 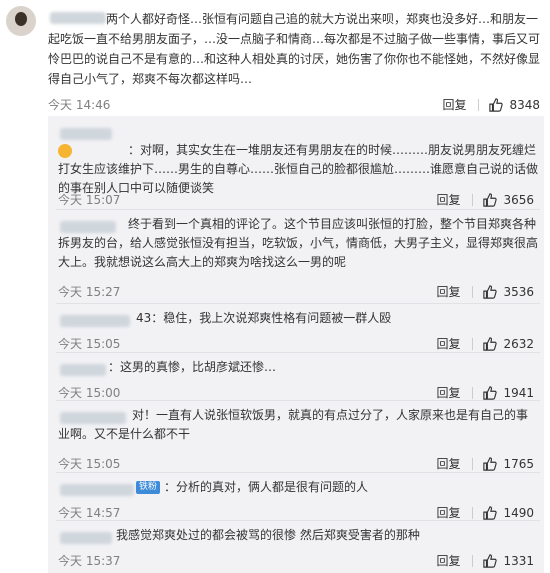 I want to click on reply-actions: 回复 3656, so click(x=485, y=199).